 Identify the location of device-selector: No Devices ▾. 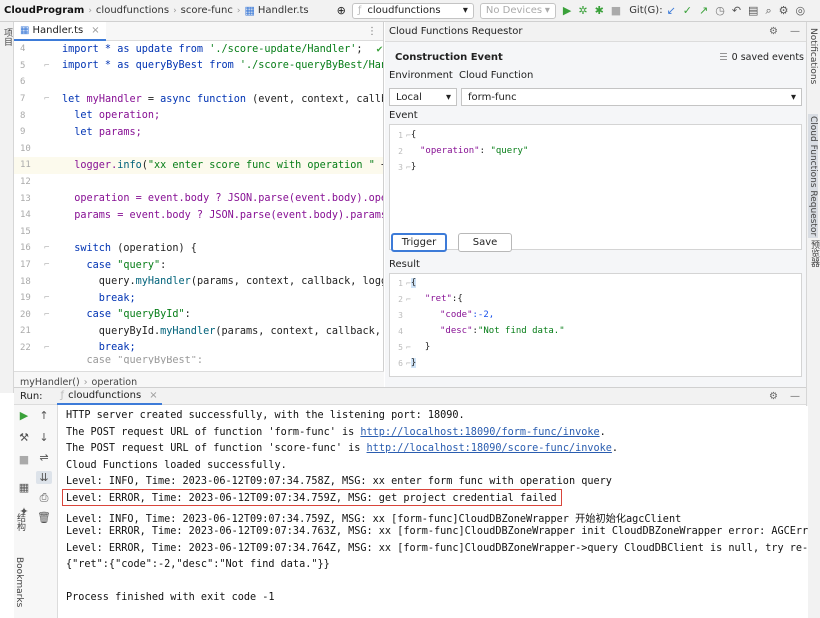
(517, 10).